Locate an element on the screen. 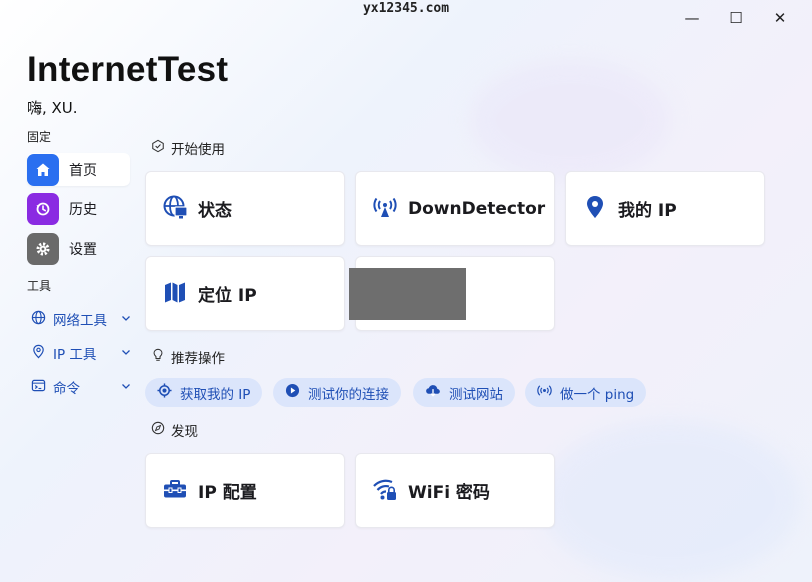  sidebar-item-history: 历史 is located at coordinates (78, 208).